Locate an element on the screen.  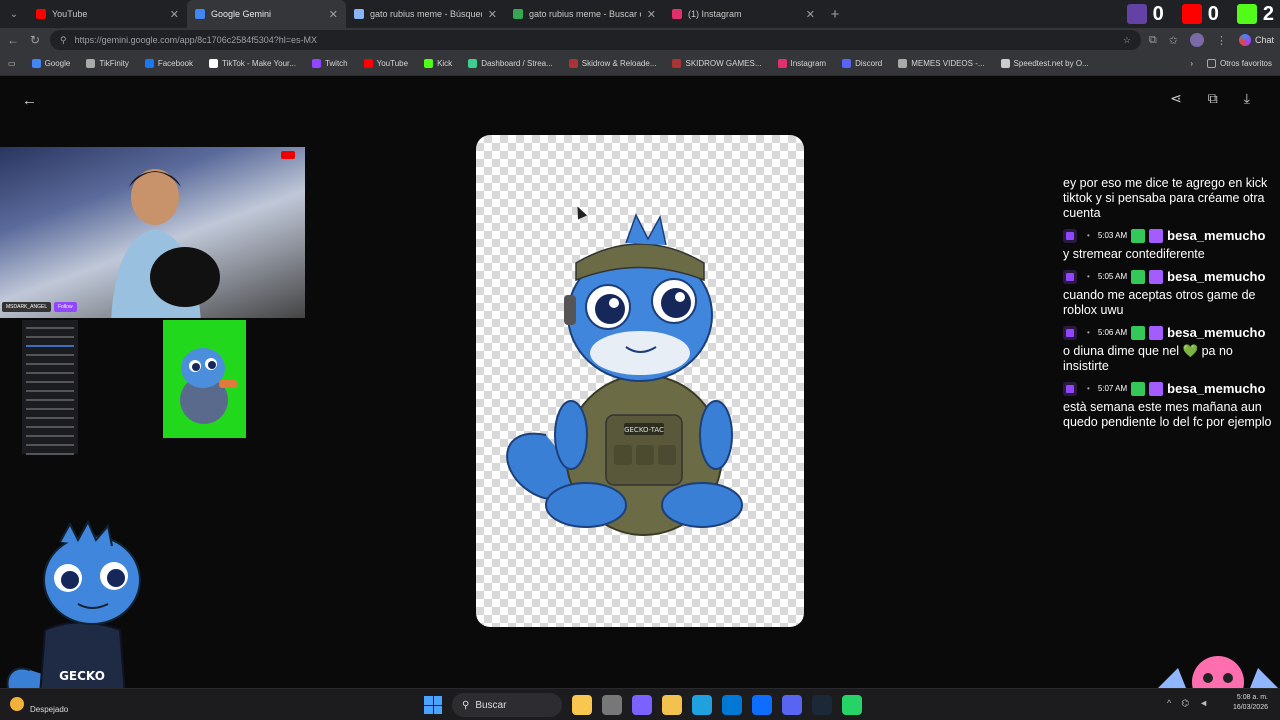
share-icon: ⋖ is located at coordinates (1176, 98).